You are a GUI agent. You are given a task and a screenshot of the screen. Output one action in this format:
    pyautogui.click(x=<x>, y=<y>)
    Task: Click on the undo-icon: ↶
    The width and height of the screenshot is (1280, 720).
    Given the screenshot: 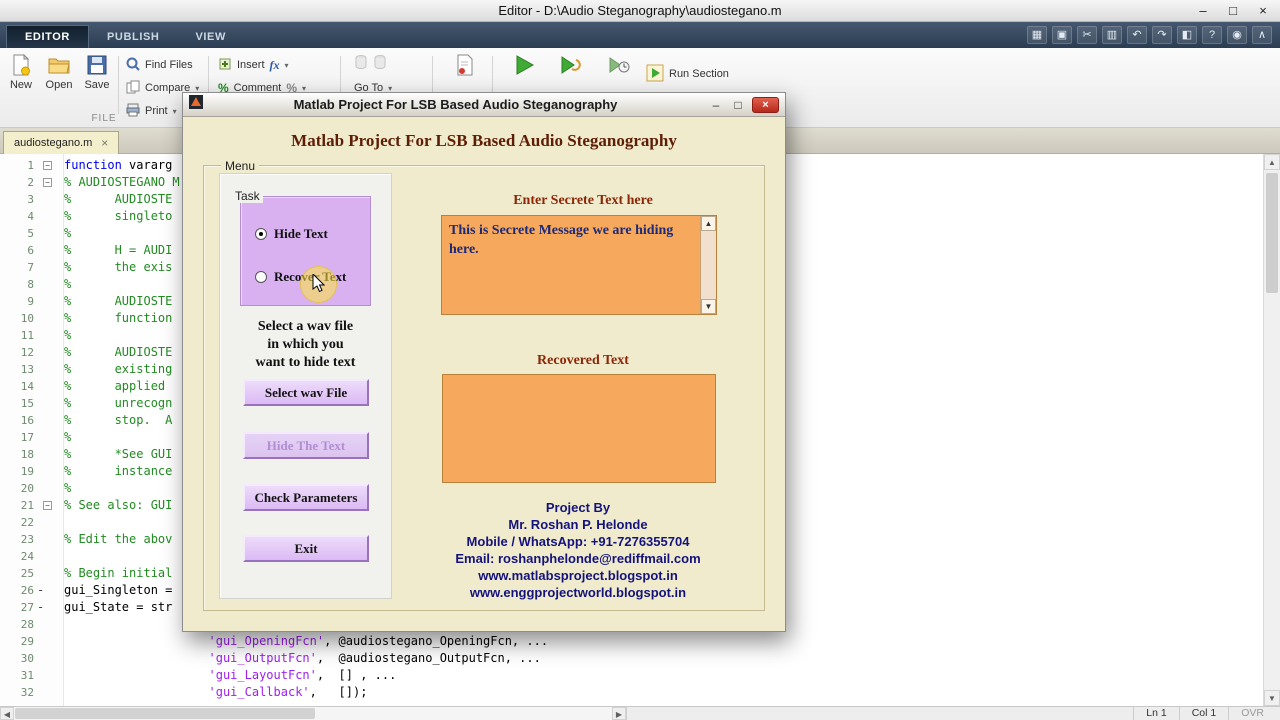 What is the action you would take?
    pyautogui.click(x=1137, y=35)
    